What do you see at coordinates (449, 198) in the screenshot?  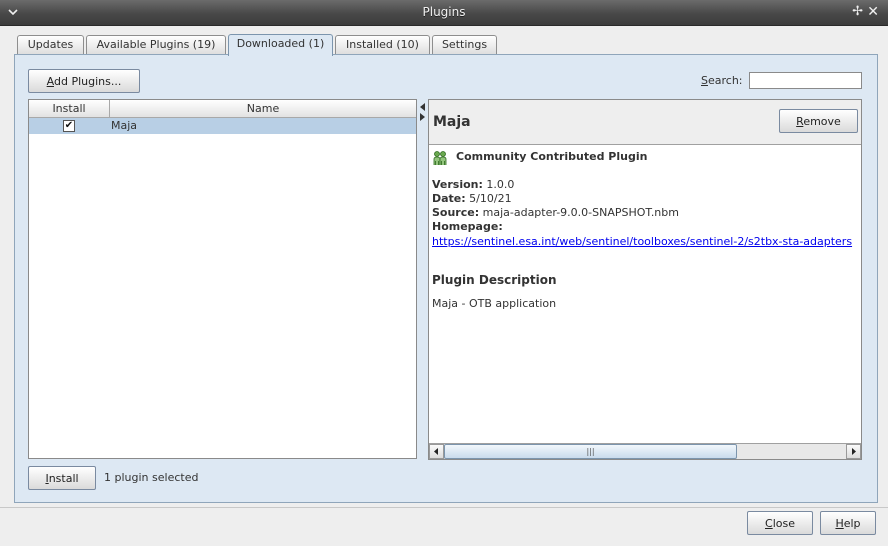 I see `date-label: Date:` at bounding box center [449, 198].